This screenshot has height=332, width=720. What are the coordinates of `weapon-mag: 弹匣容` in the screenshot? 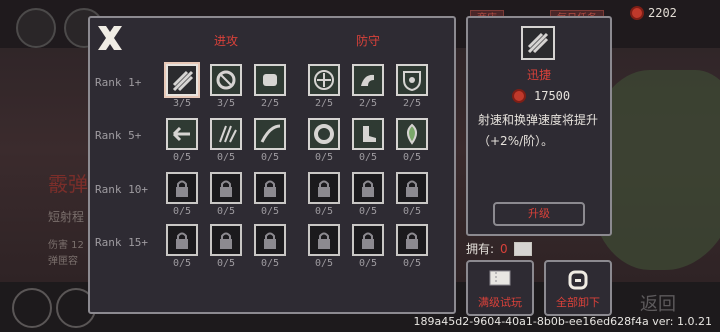 It's located at (63, 261).